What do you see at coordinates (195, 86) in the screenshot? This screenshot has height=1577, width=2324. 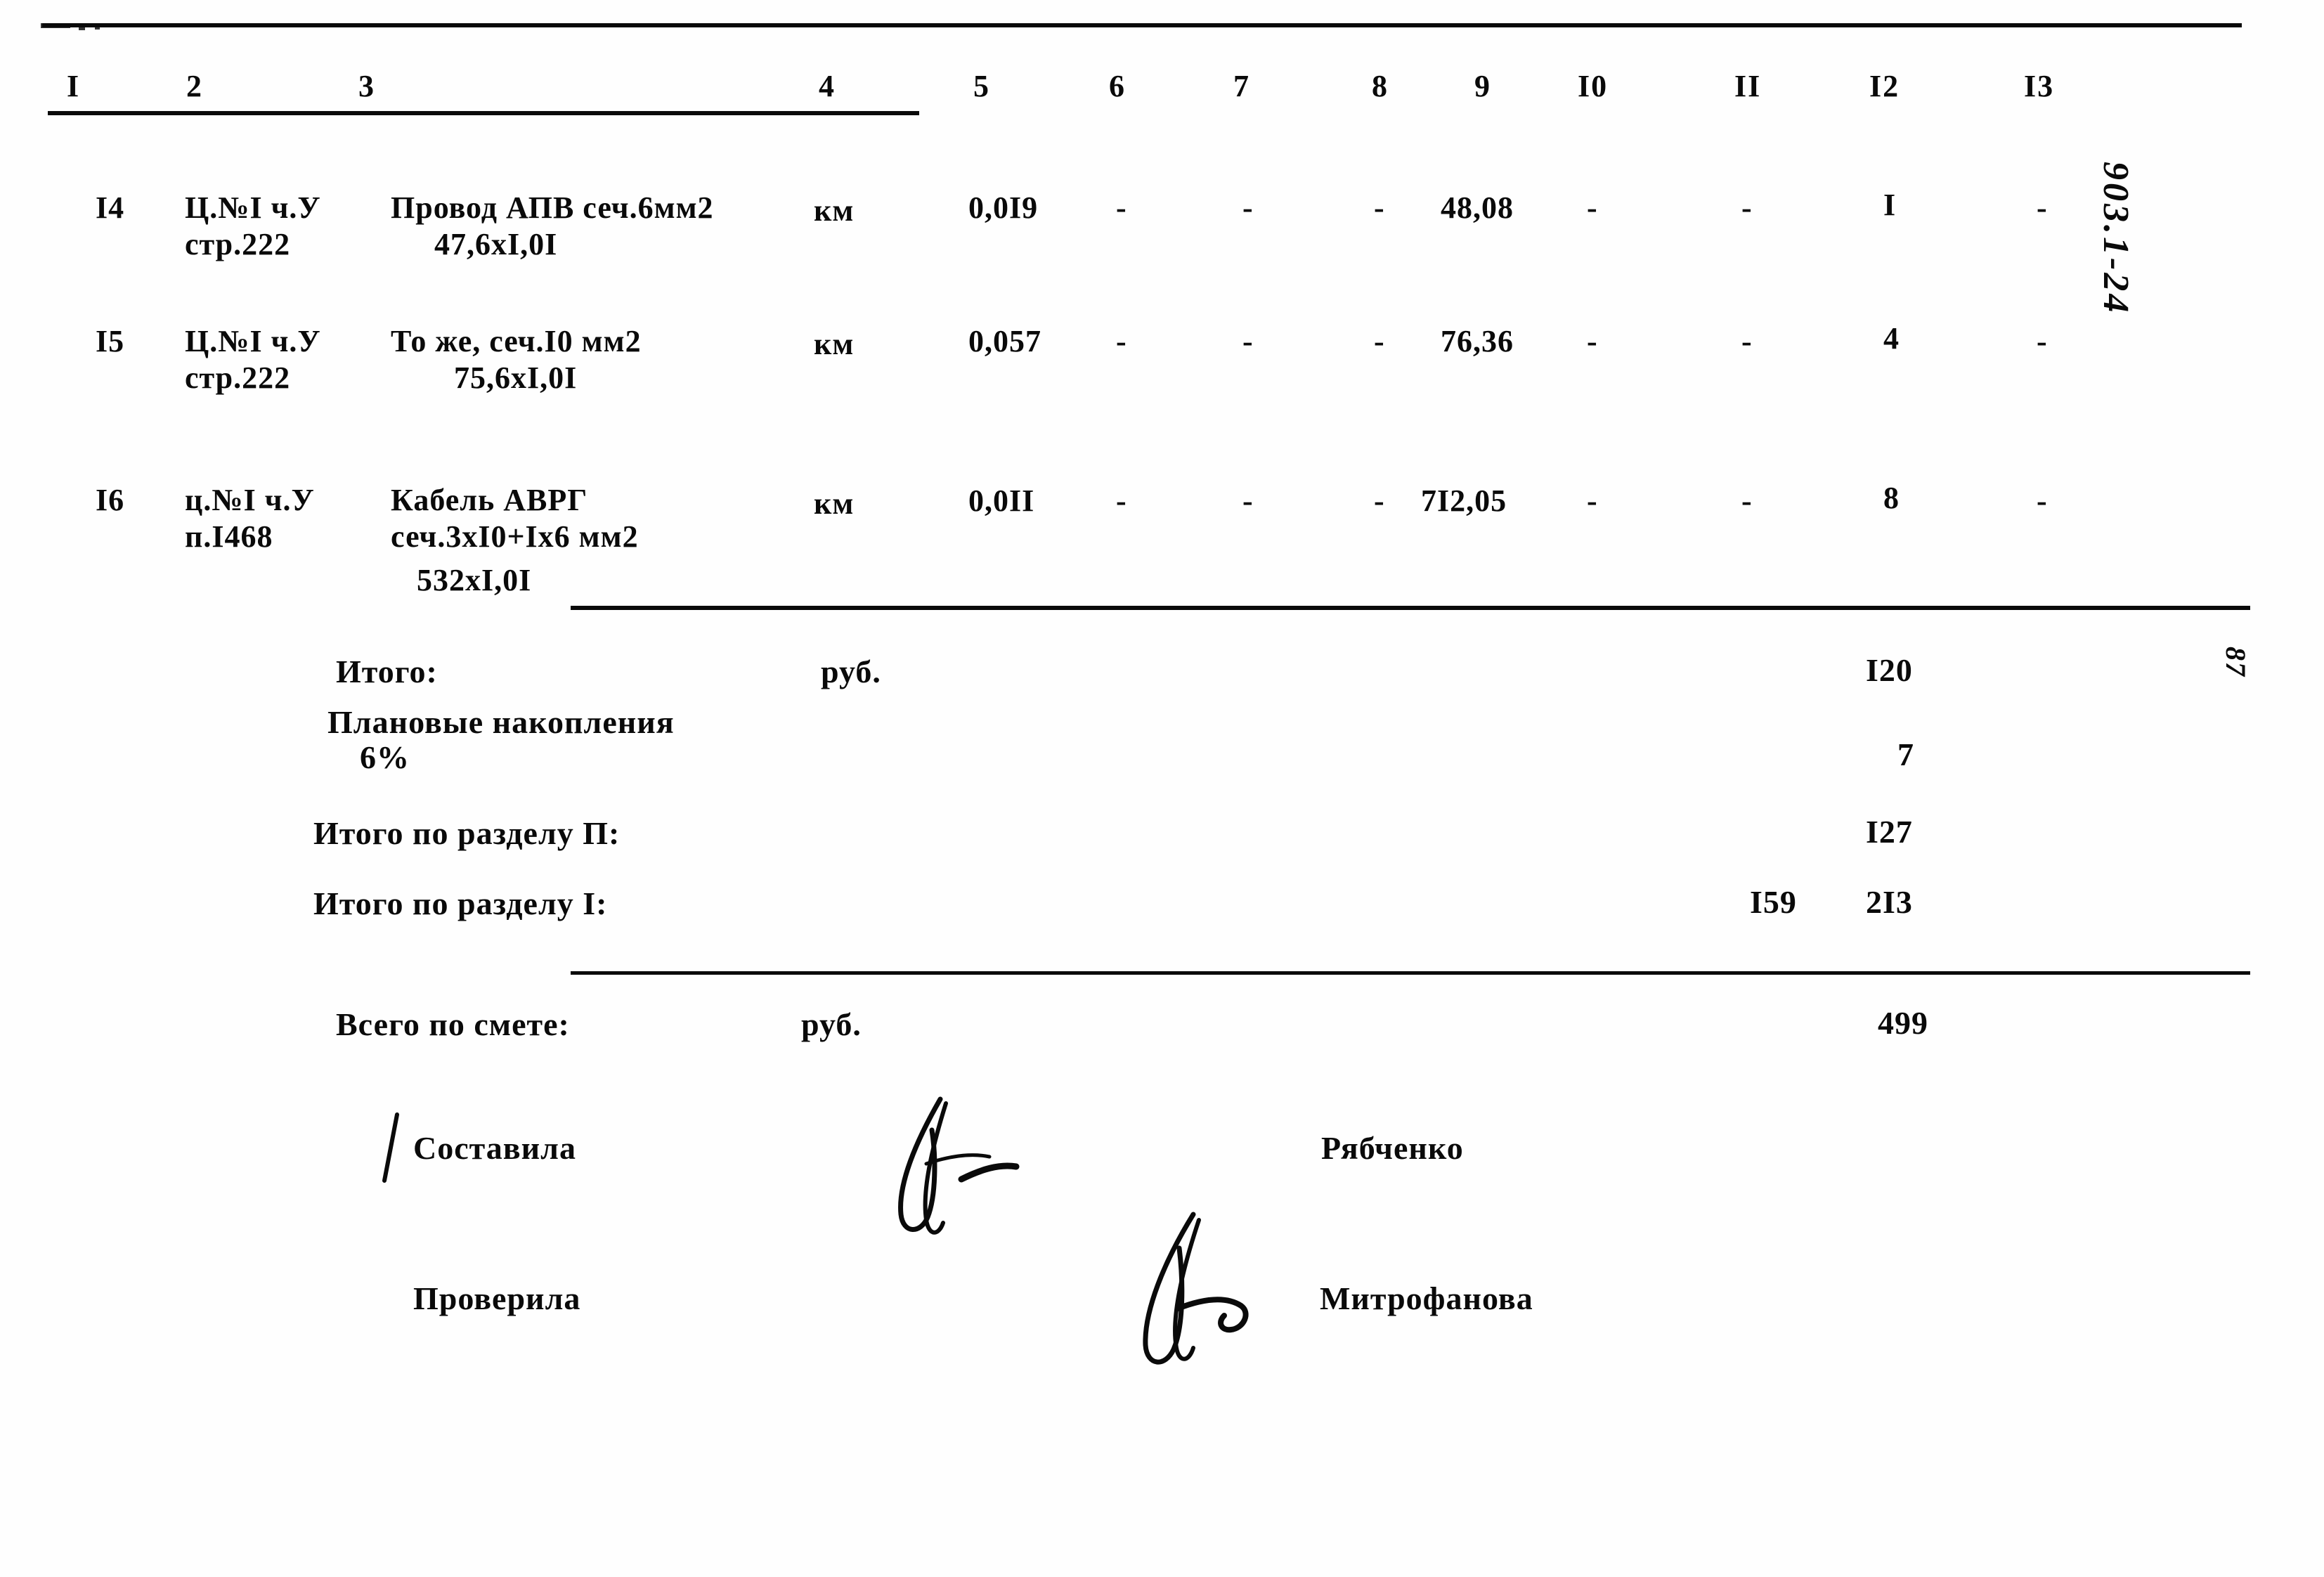 I see `column-header-2: 2` at bounding box center [195, 86].